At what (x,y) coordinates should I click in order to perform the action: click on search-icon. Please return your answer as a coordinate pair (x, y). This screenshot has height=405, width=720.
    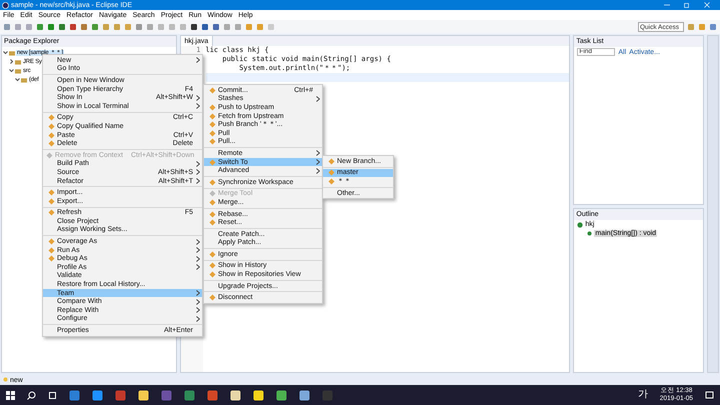
    Looking at the image, I should click on (31, 395).